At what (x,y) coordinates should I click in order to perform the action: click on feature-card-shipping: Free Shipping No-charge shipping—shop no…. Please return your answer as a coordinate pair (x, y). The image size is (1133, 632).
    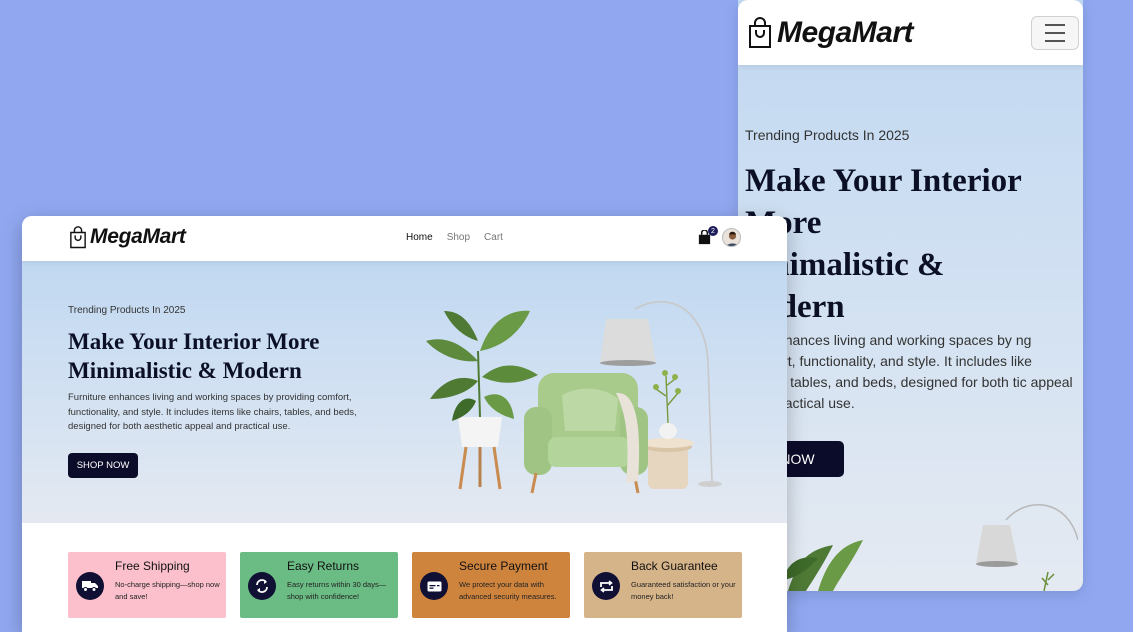
    Looking at the image, I should click on (147, 585).